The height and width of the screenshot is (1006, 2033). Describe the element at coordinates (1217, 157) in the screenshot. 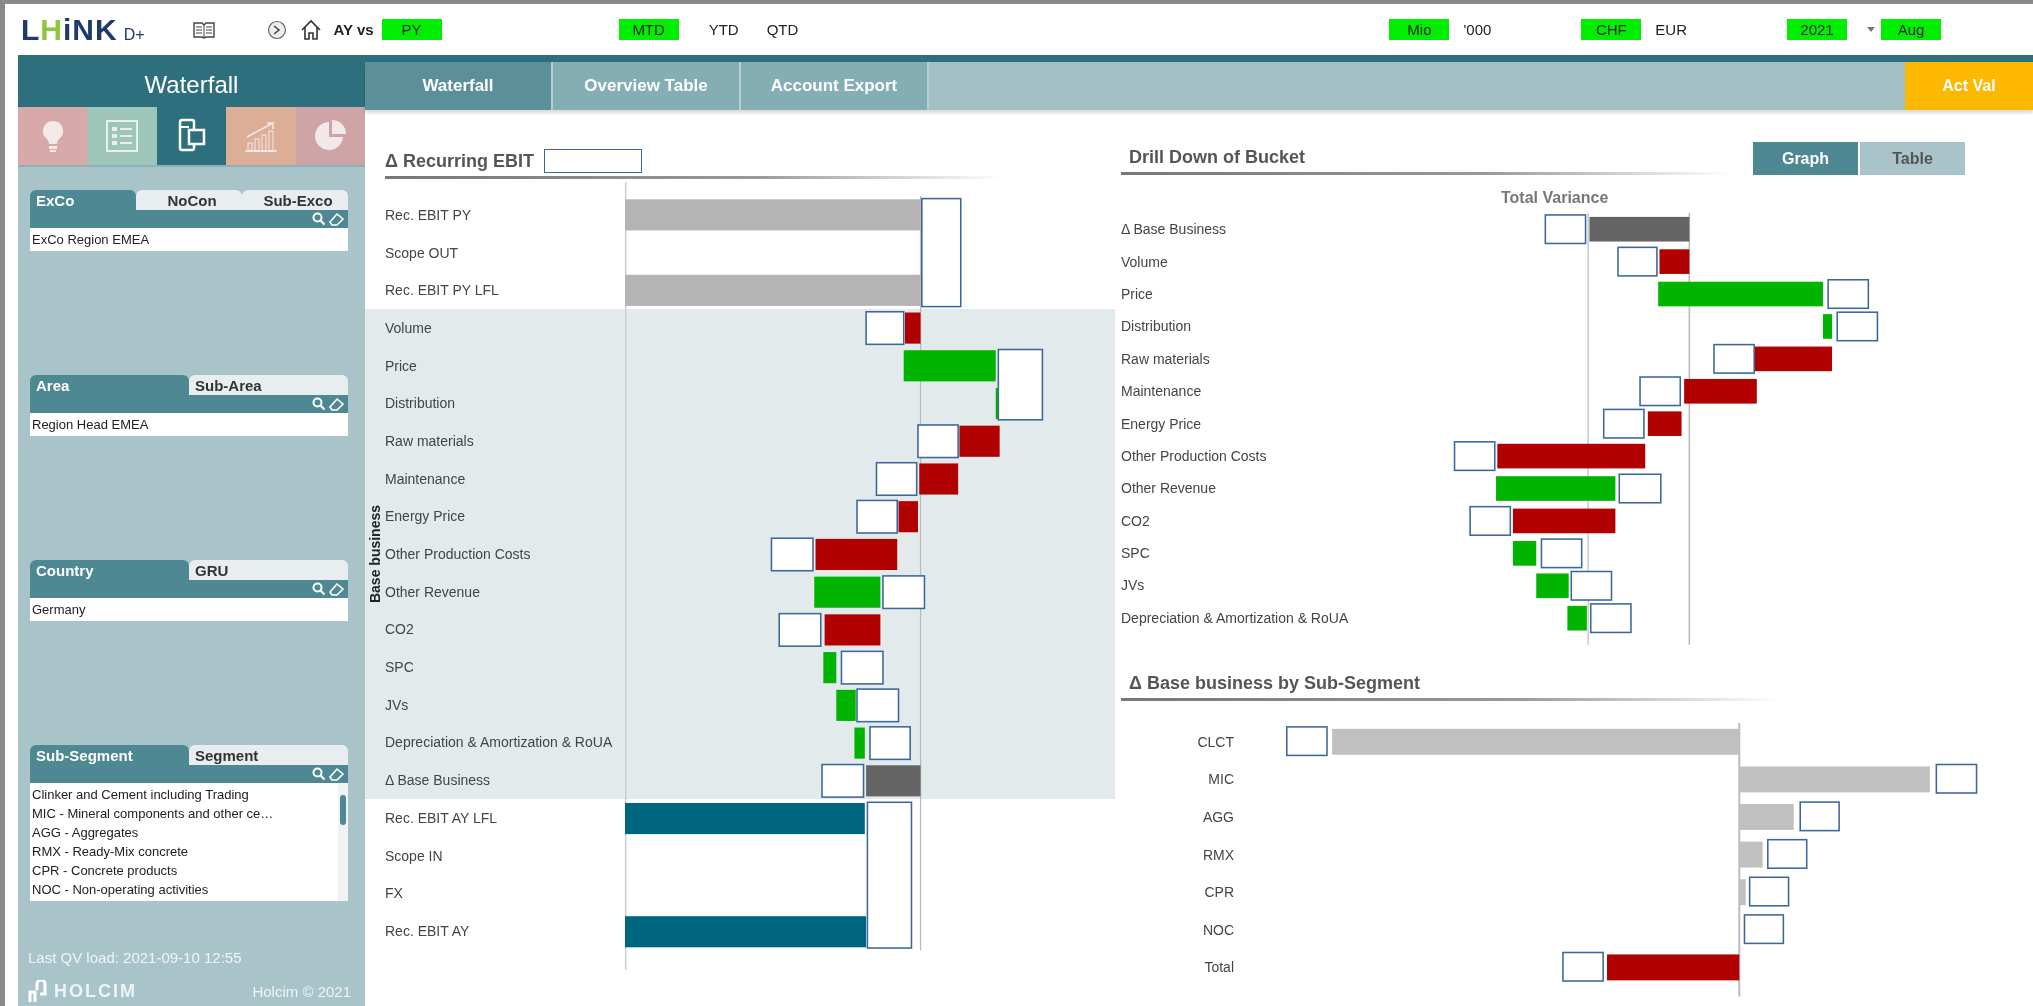

I see `chart-title: Drill Down of Bucket` at that location.